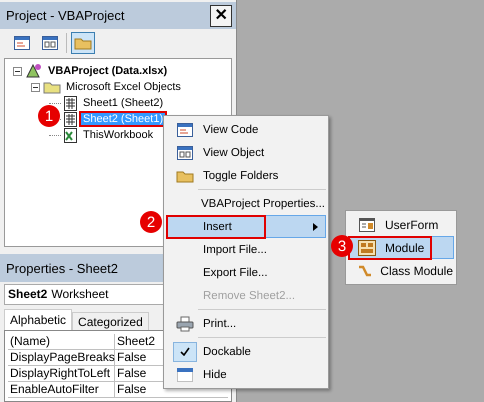 The image size is (484, 402). I want to click on menu-item: Dockable, so click(246, 351).